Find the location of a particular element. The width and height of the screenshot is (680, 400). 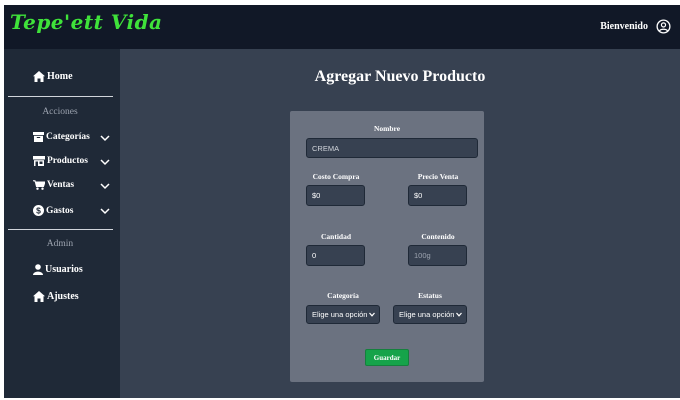

costo-compra-label: Costo Compra is located at coordinates (336, 176).